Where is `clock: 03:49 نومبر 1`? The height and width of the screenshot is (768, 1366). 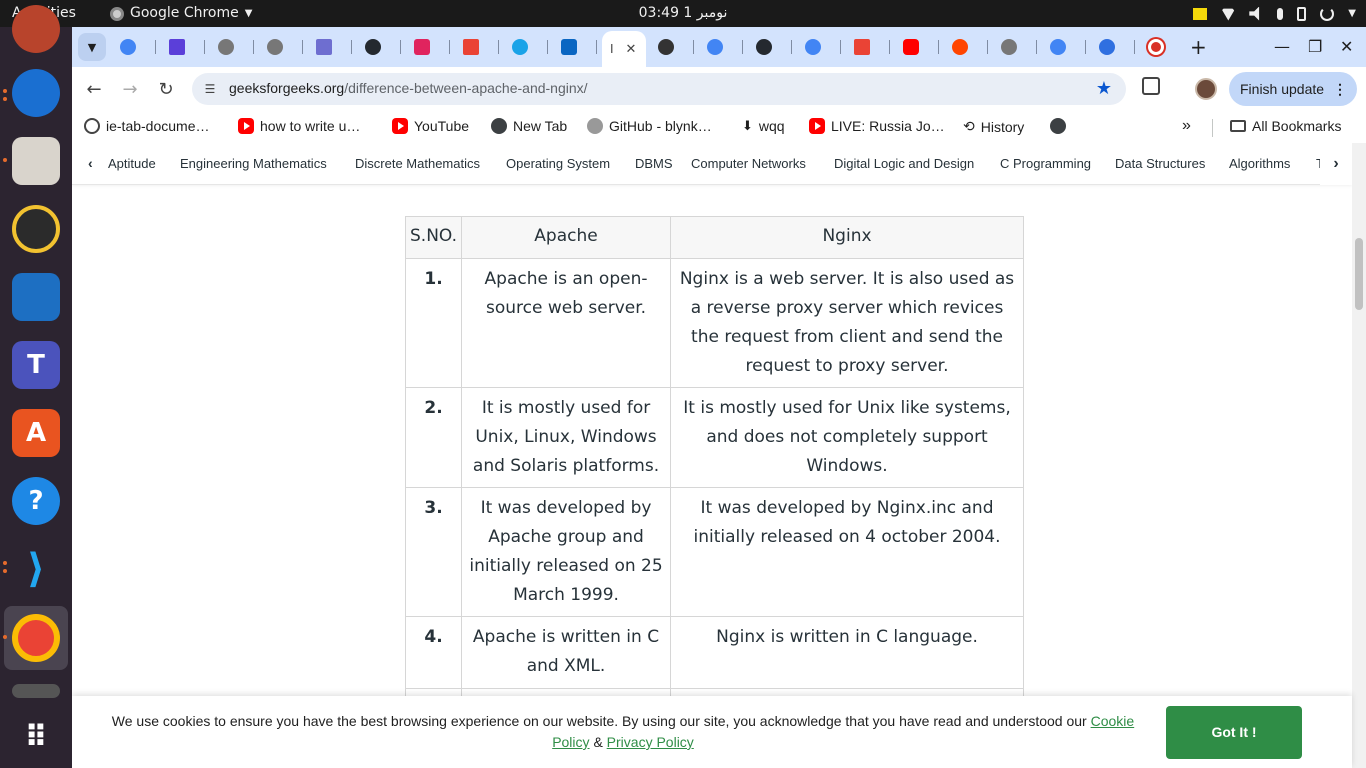 clock: 03:49 نومبر 1 is located at coordinates (683, 13).